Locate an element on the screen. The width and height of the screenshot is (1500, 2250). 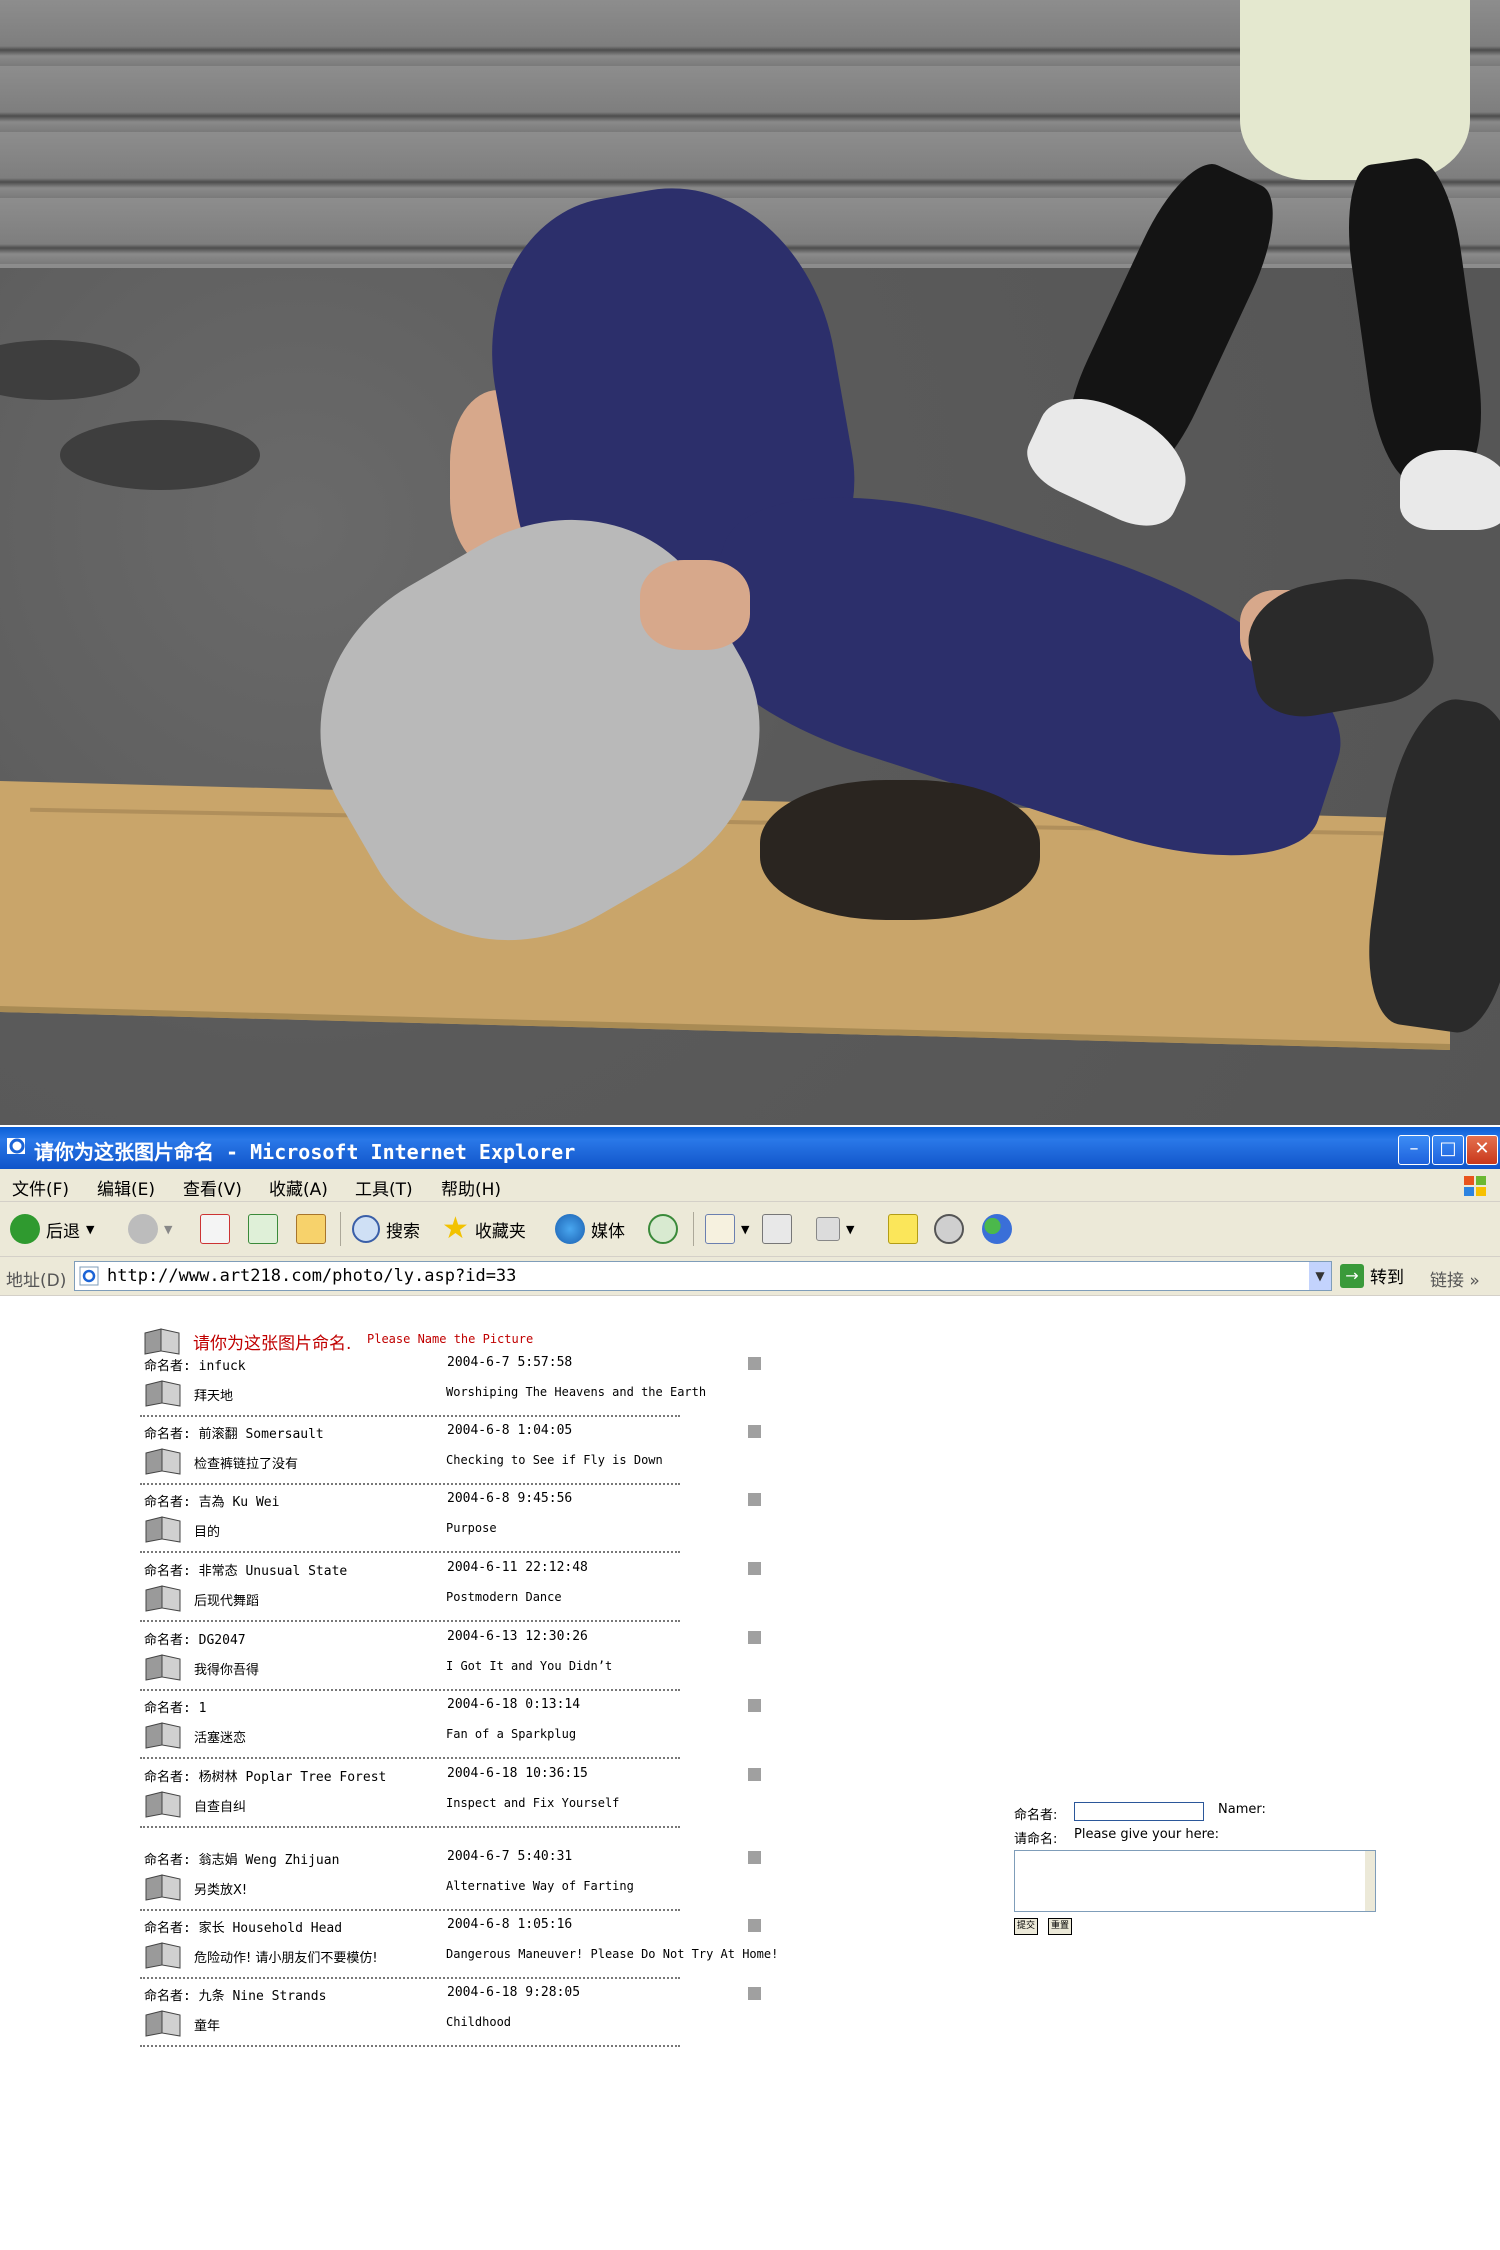
mail-button: ▼ is located at coordinates (727, 1229).